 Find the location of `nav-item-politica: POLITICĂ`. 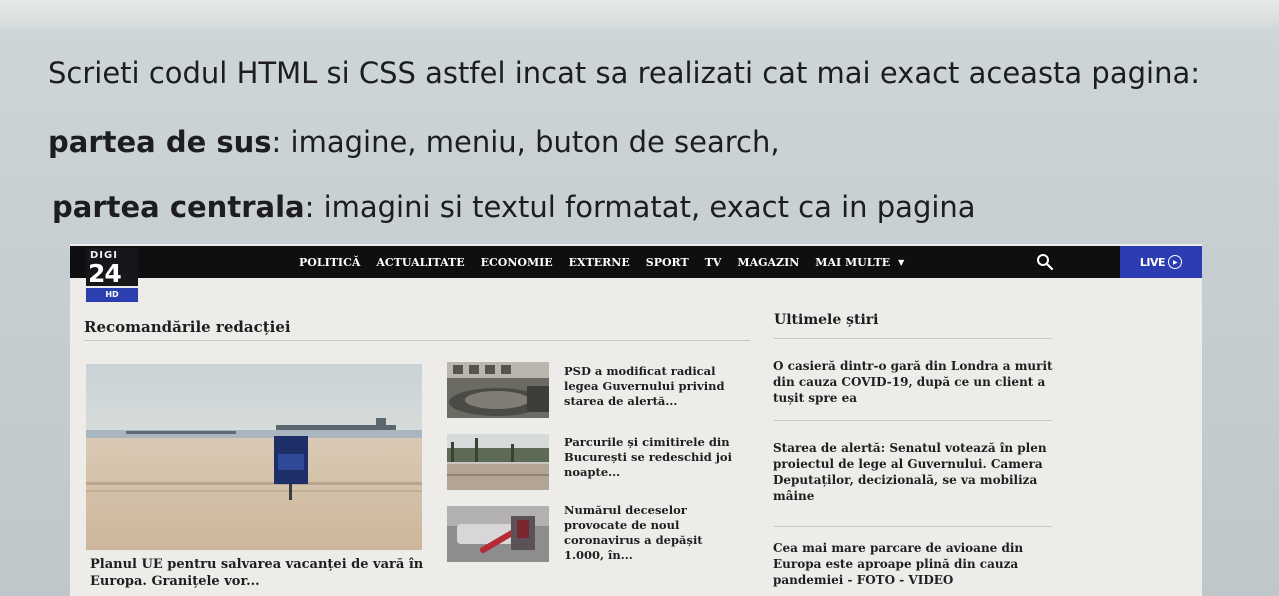

nav-item-politica: POLITICĂ is located at coordinates (329, 262).